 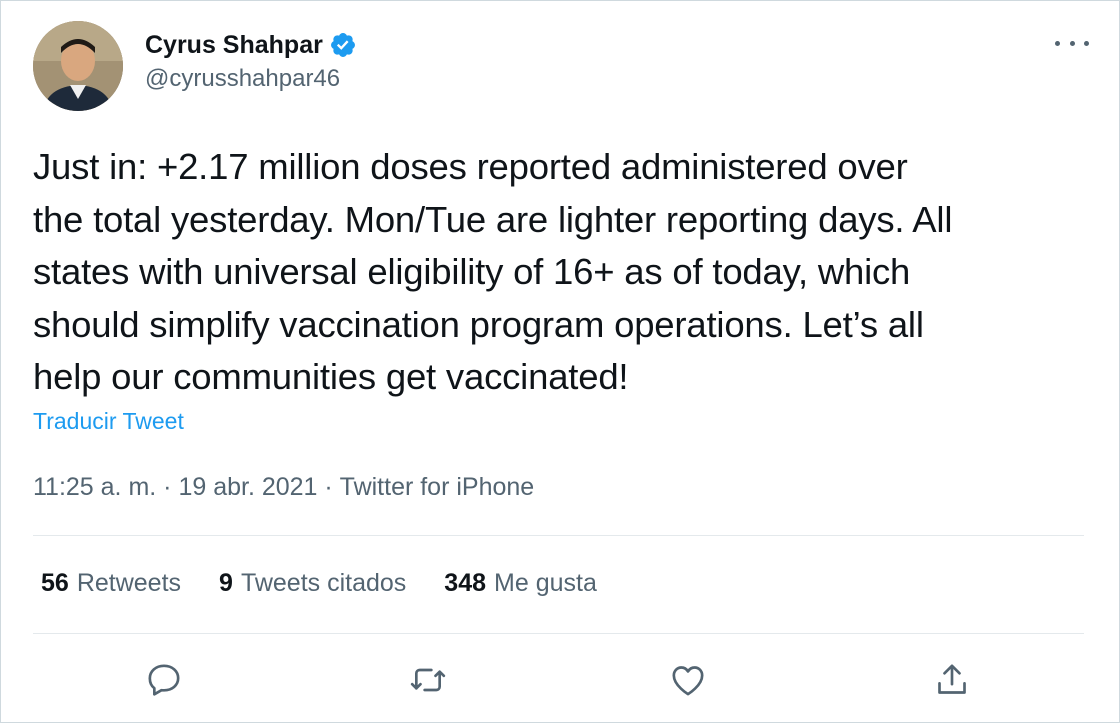 I want to click on share-button, so click(x=952, y=680).